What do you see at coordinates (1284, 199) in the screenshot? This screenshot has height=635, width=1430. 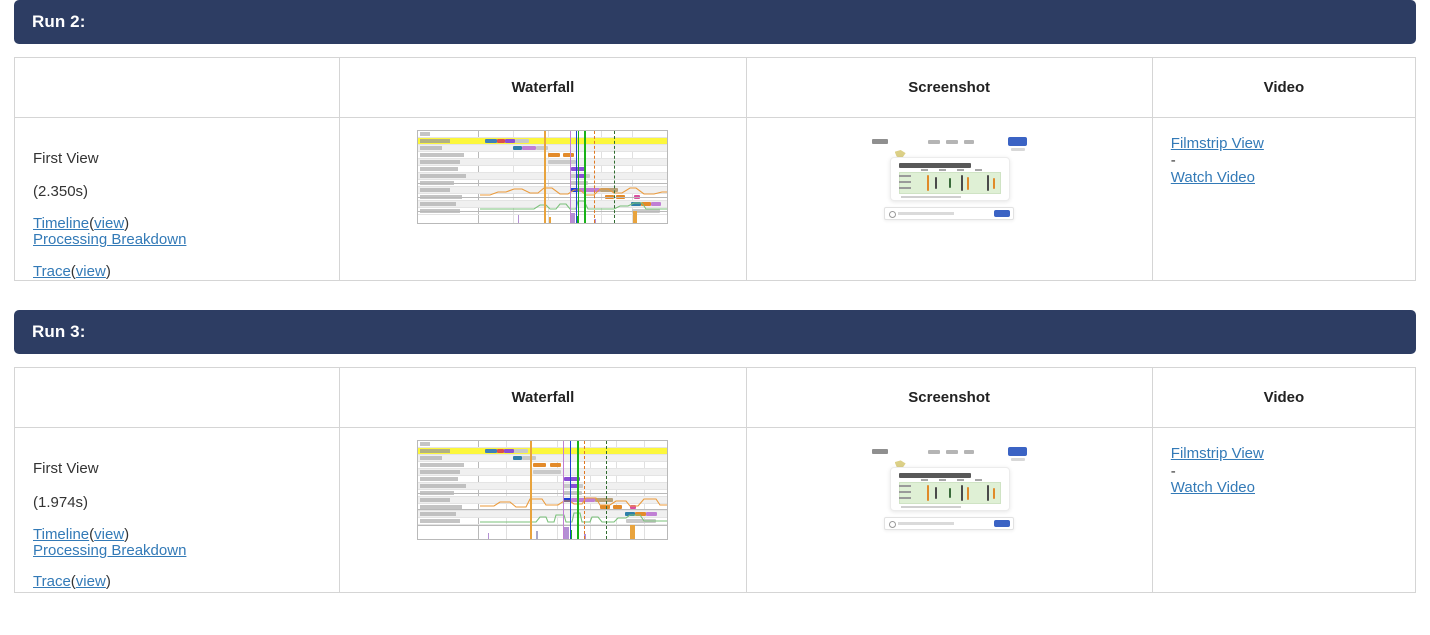 I see `video-cell-2: Filmstrip View - Watch Video` at bounding box center [1284, 199].